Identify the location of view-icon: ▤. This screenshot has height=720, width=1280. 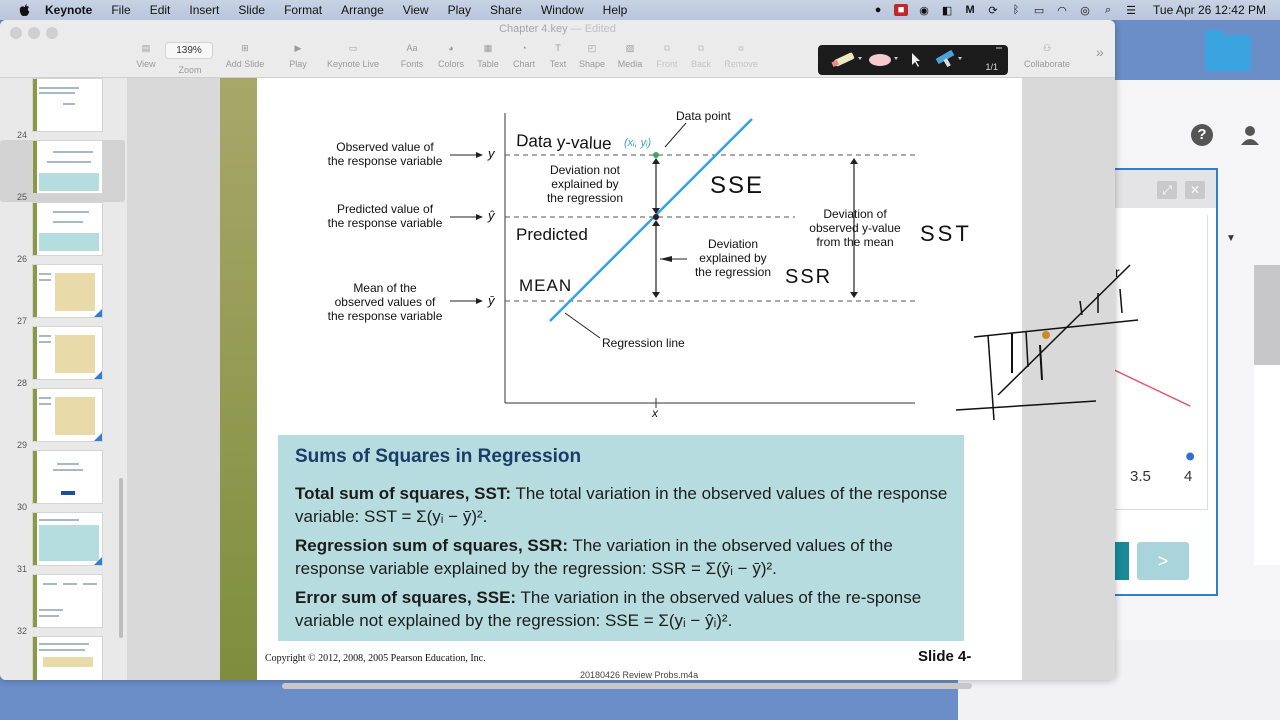
(146, 48).